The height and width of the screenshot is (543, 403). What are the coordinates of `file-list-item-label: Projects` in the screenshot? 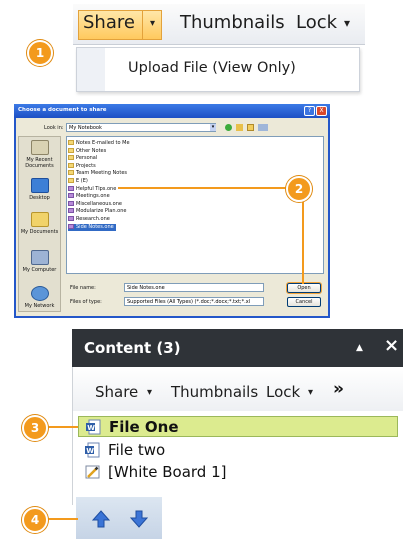 It's located at (86, 165).